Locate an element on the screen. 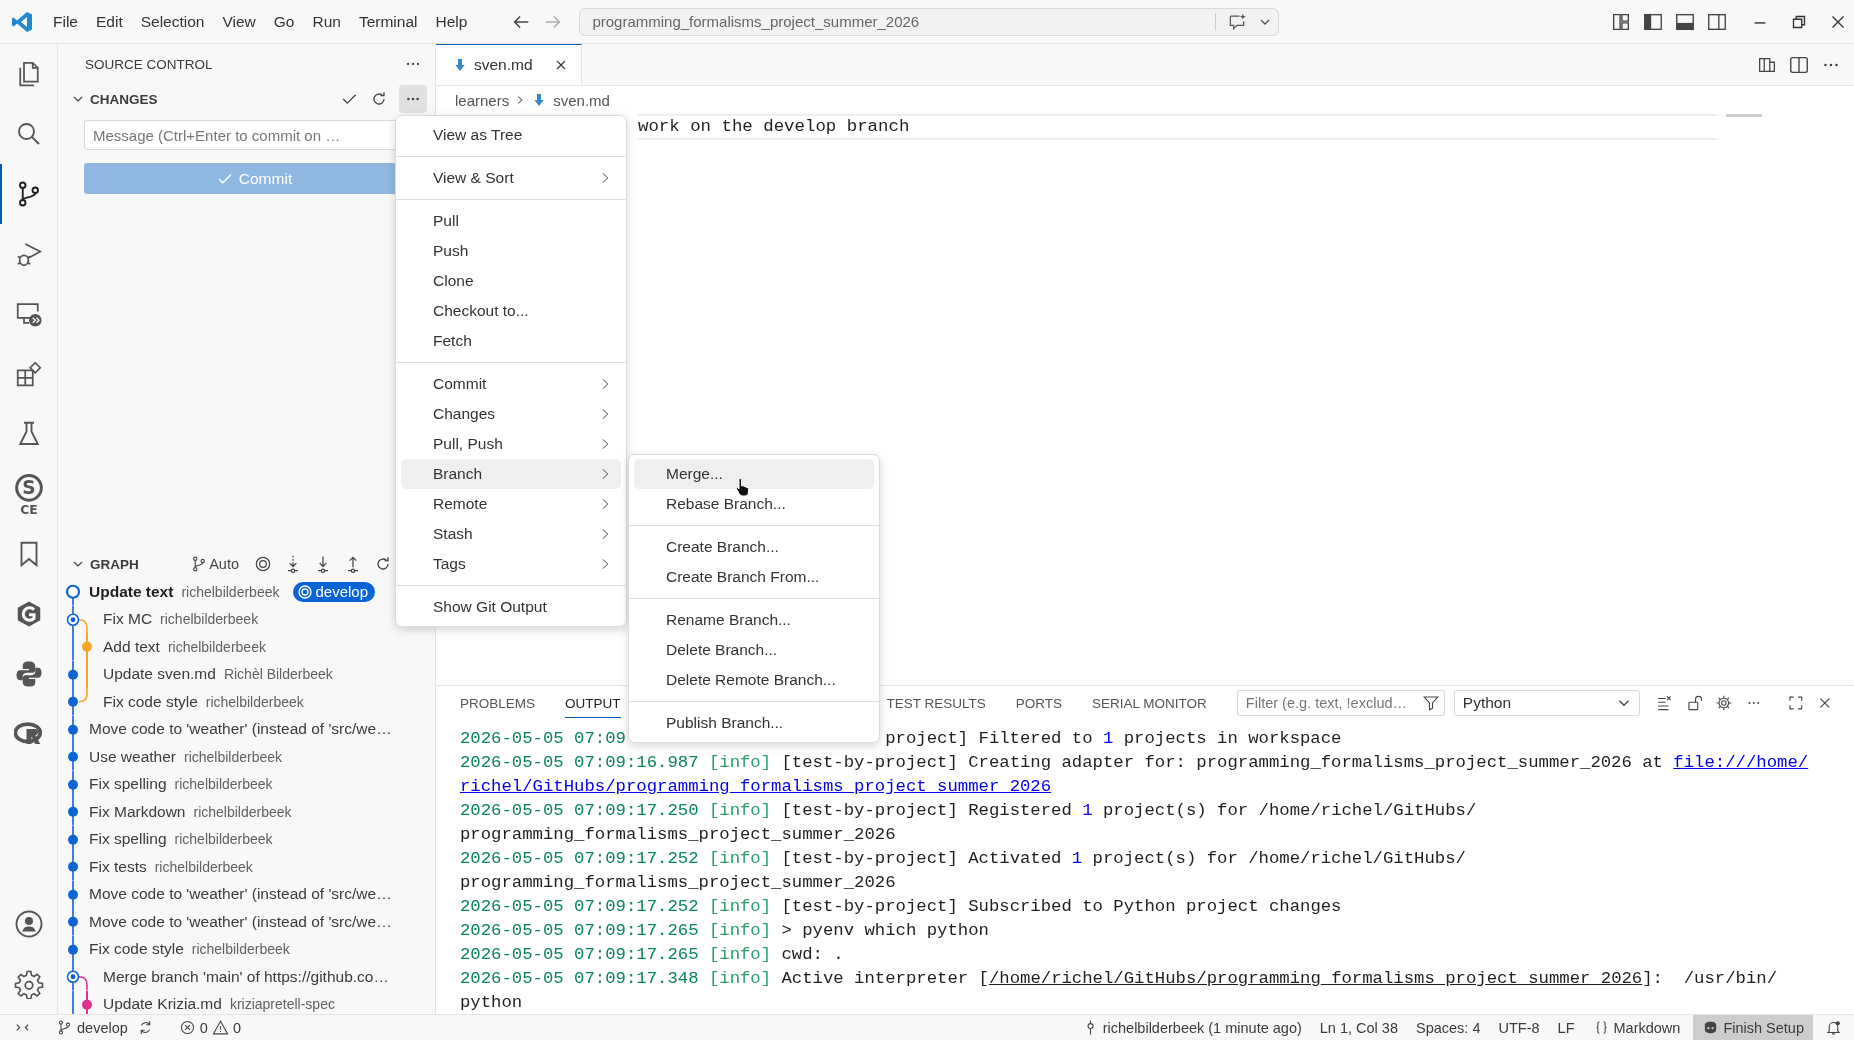 The image size is (1854, 1040). panel-tab: PORTS is located at coordinates (1039, 703).